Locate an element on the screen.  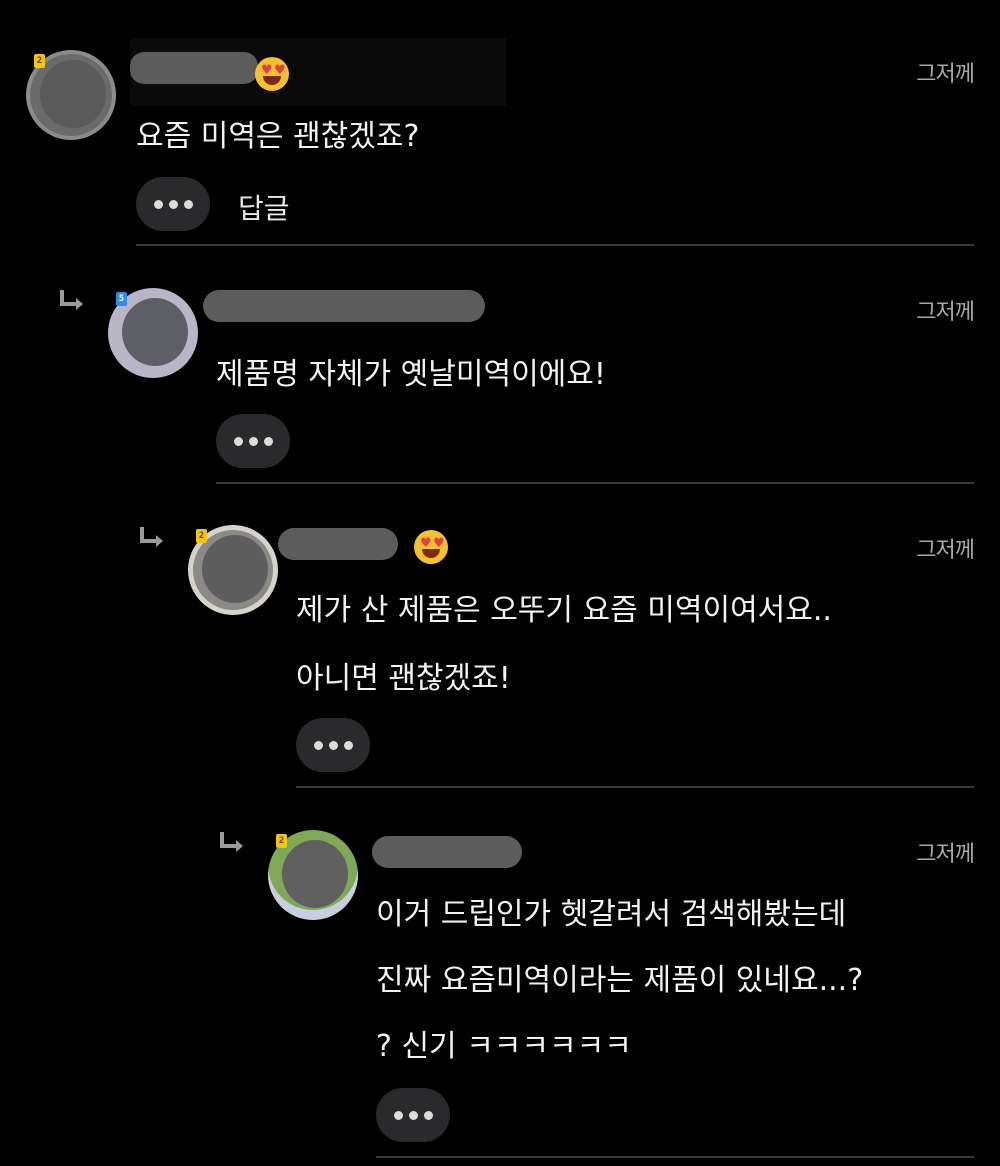
reply-button: 답글 is located at coordinates (264, 207).